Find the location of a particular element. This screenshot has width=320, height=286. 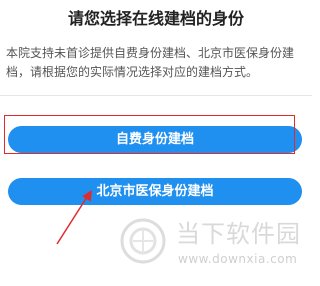

self-pay-registration-button: 自费身份建档 is located at coordinates (155, 139).